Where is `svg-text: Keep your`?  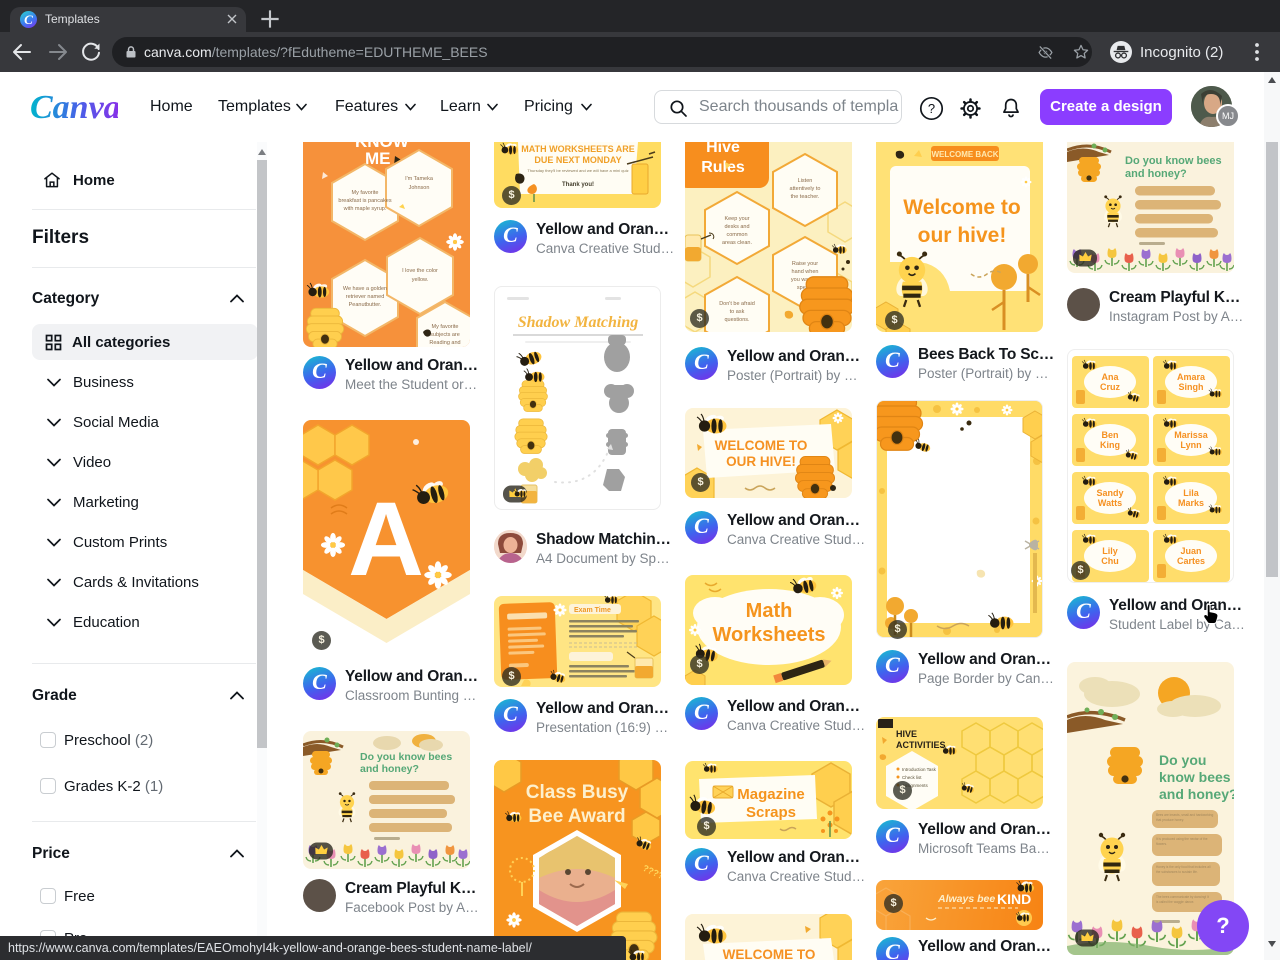 svg-text: Keep your is located at coordinates (736, 219).